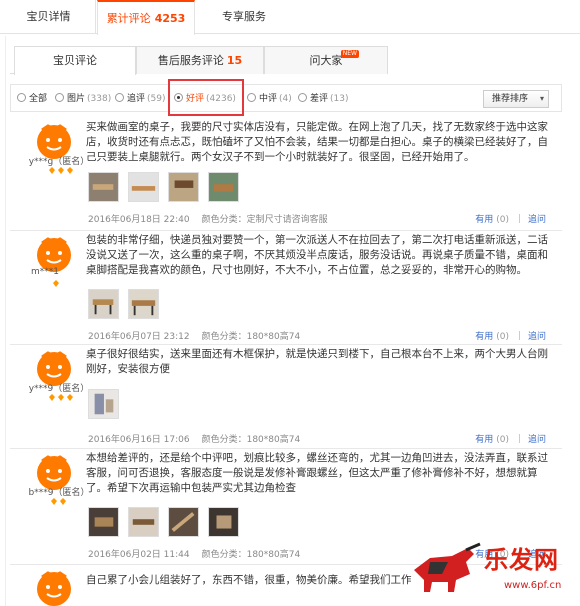 The height and width of the screenshot is (606, 580). Describe the element at coordinates (234, 60) in the screenshot. I see `aftersale-count: 15` at that location.